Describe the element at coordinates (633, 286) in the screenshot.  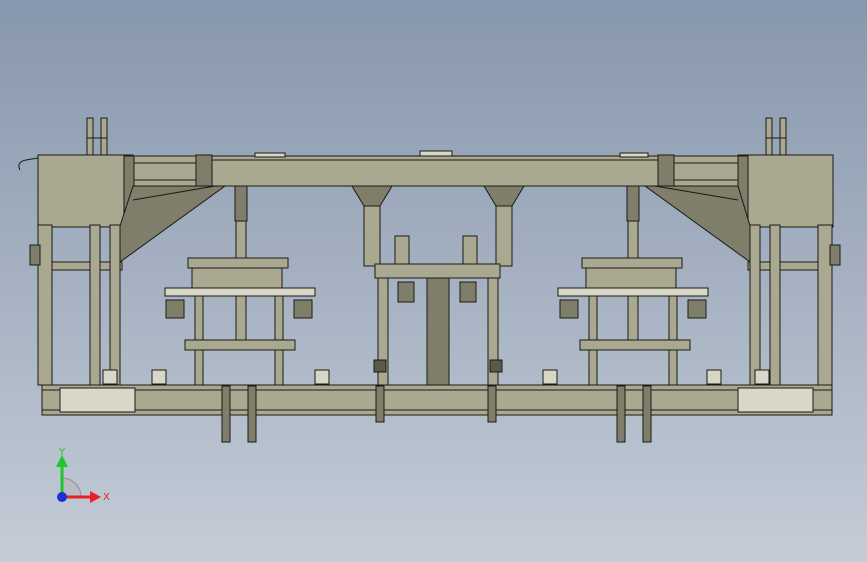
I see `right-fixture` at that location.